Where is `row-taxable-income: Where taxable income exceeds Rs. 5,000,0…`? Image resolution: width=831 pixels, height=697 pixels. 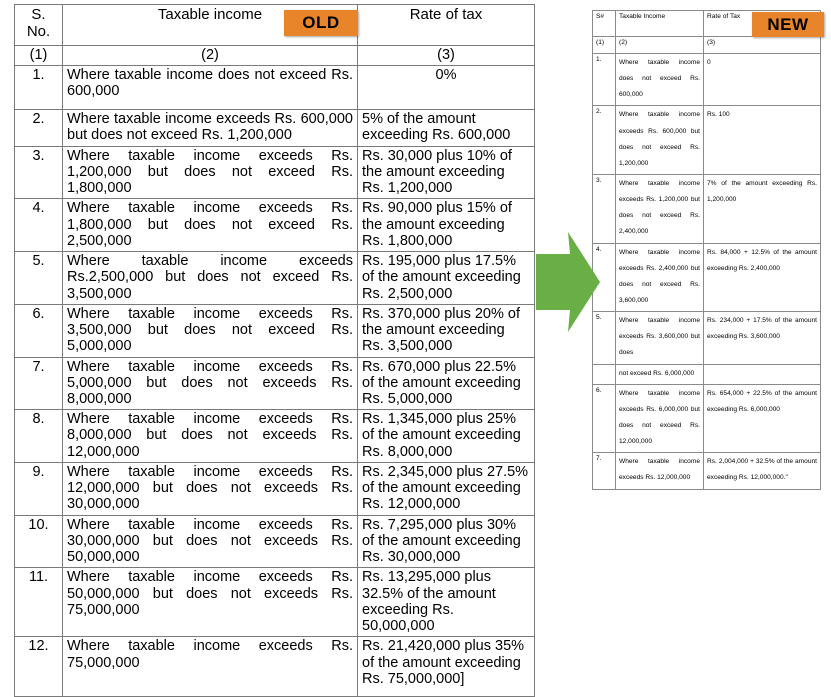
row-taxable-income: Where taxable income exceeds Rs. 5,000,0… is located at coordinates (210, 383).